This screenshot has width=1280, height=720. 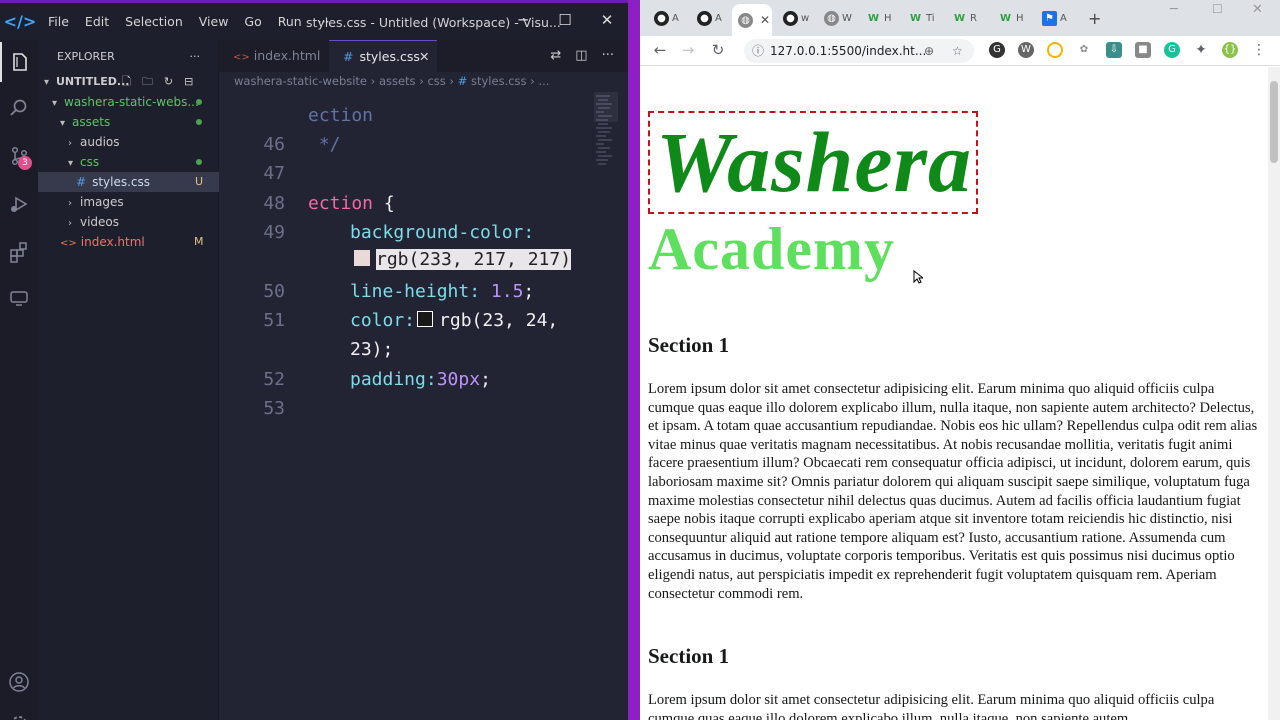 What do you see at coordinates (290, 21) in the screenshot?
I see `menu-run: Run` at bounding box center [290, 21].